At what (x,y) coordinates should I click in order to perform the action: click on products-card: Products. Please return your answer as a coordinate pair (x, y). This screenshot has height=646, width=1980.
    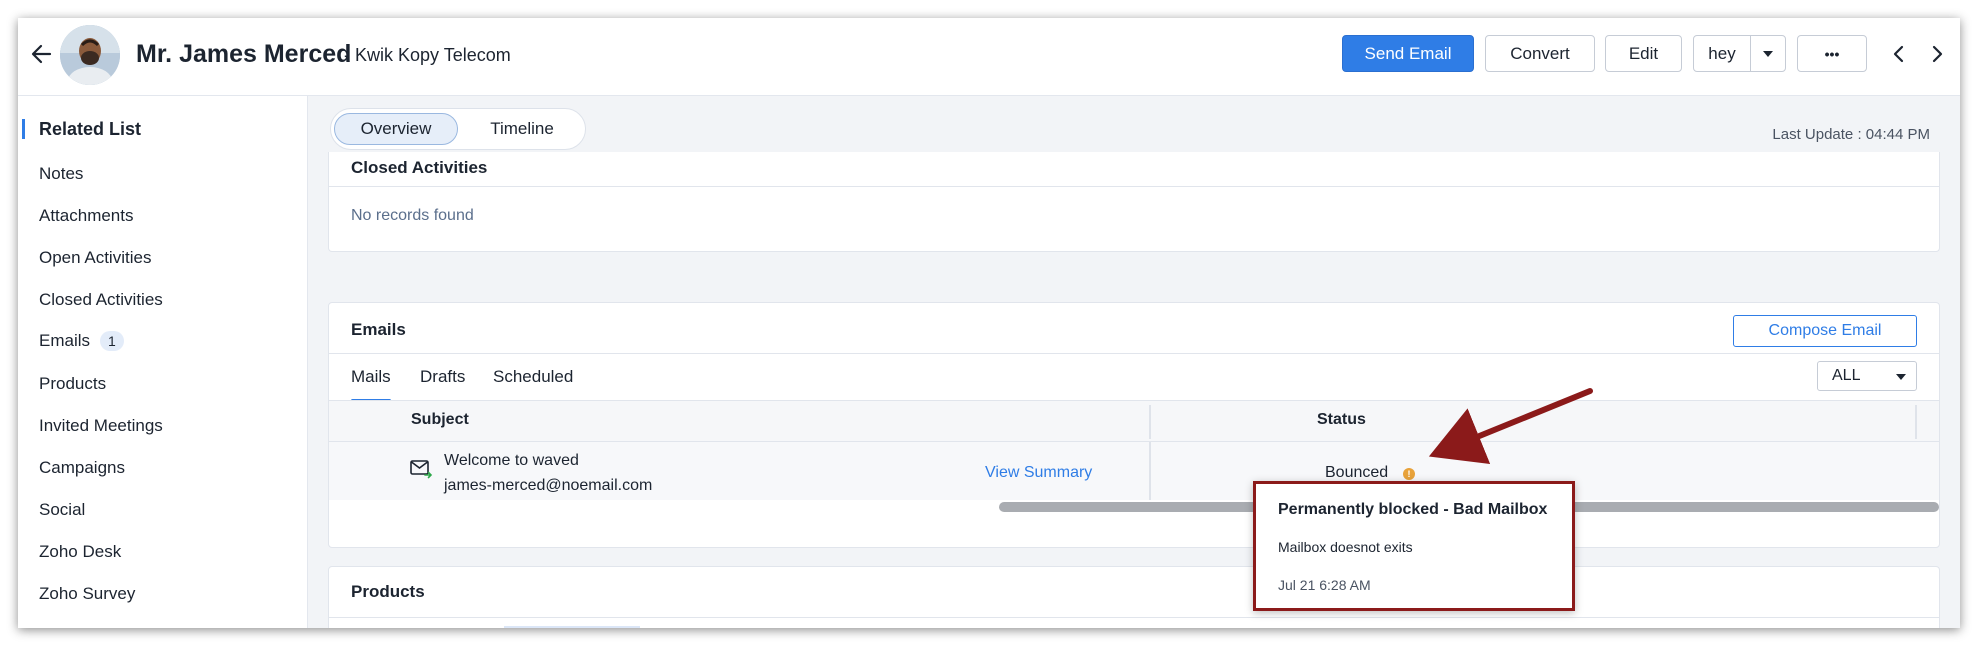
    Looking at the image, I should click on (1134, 597).